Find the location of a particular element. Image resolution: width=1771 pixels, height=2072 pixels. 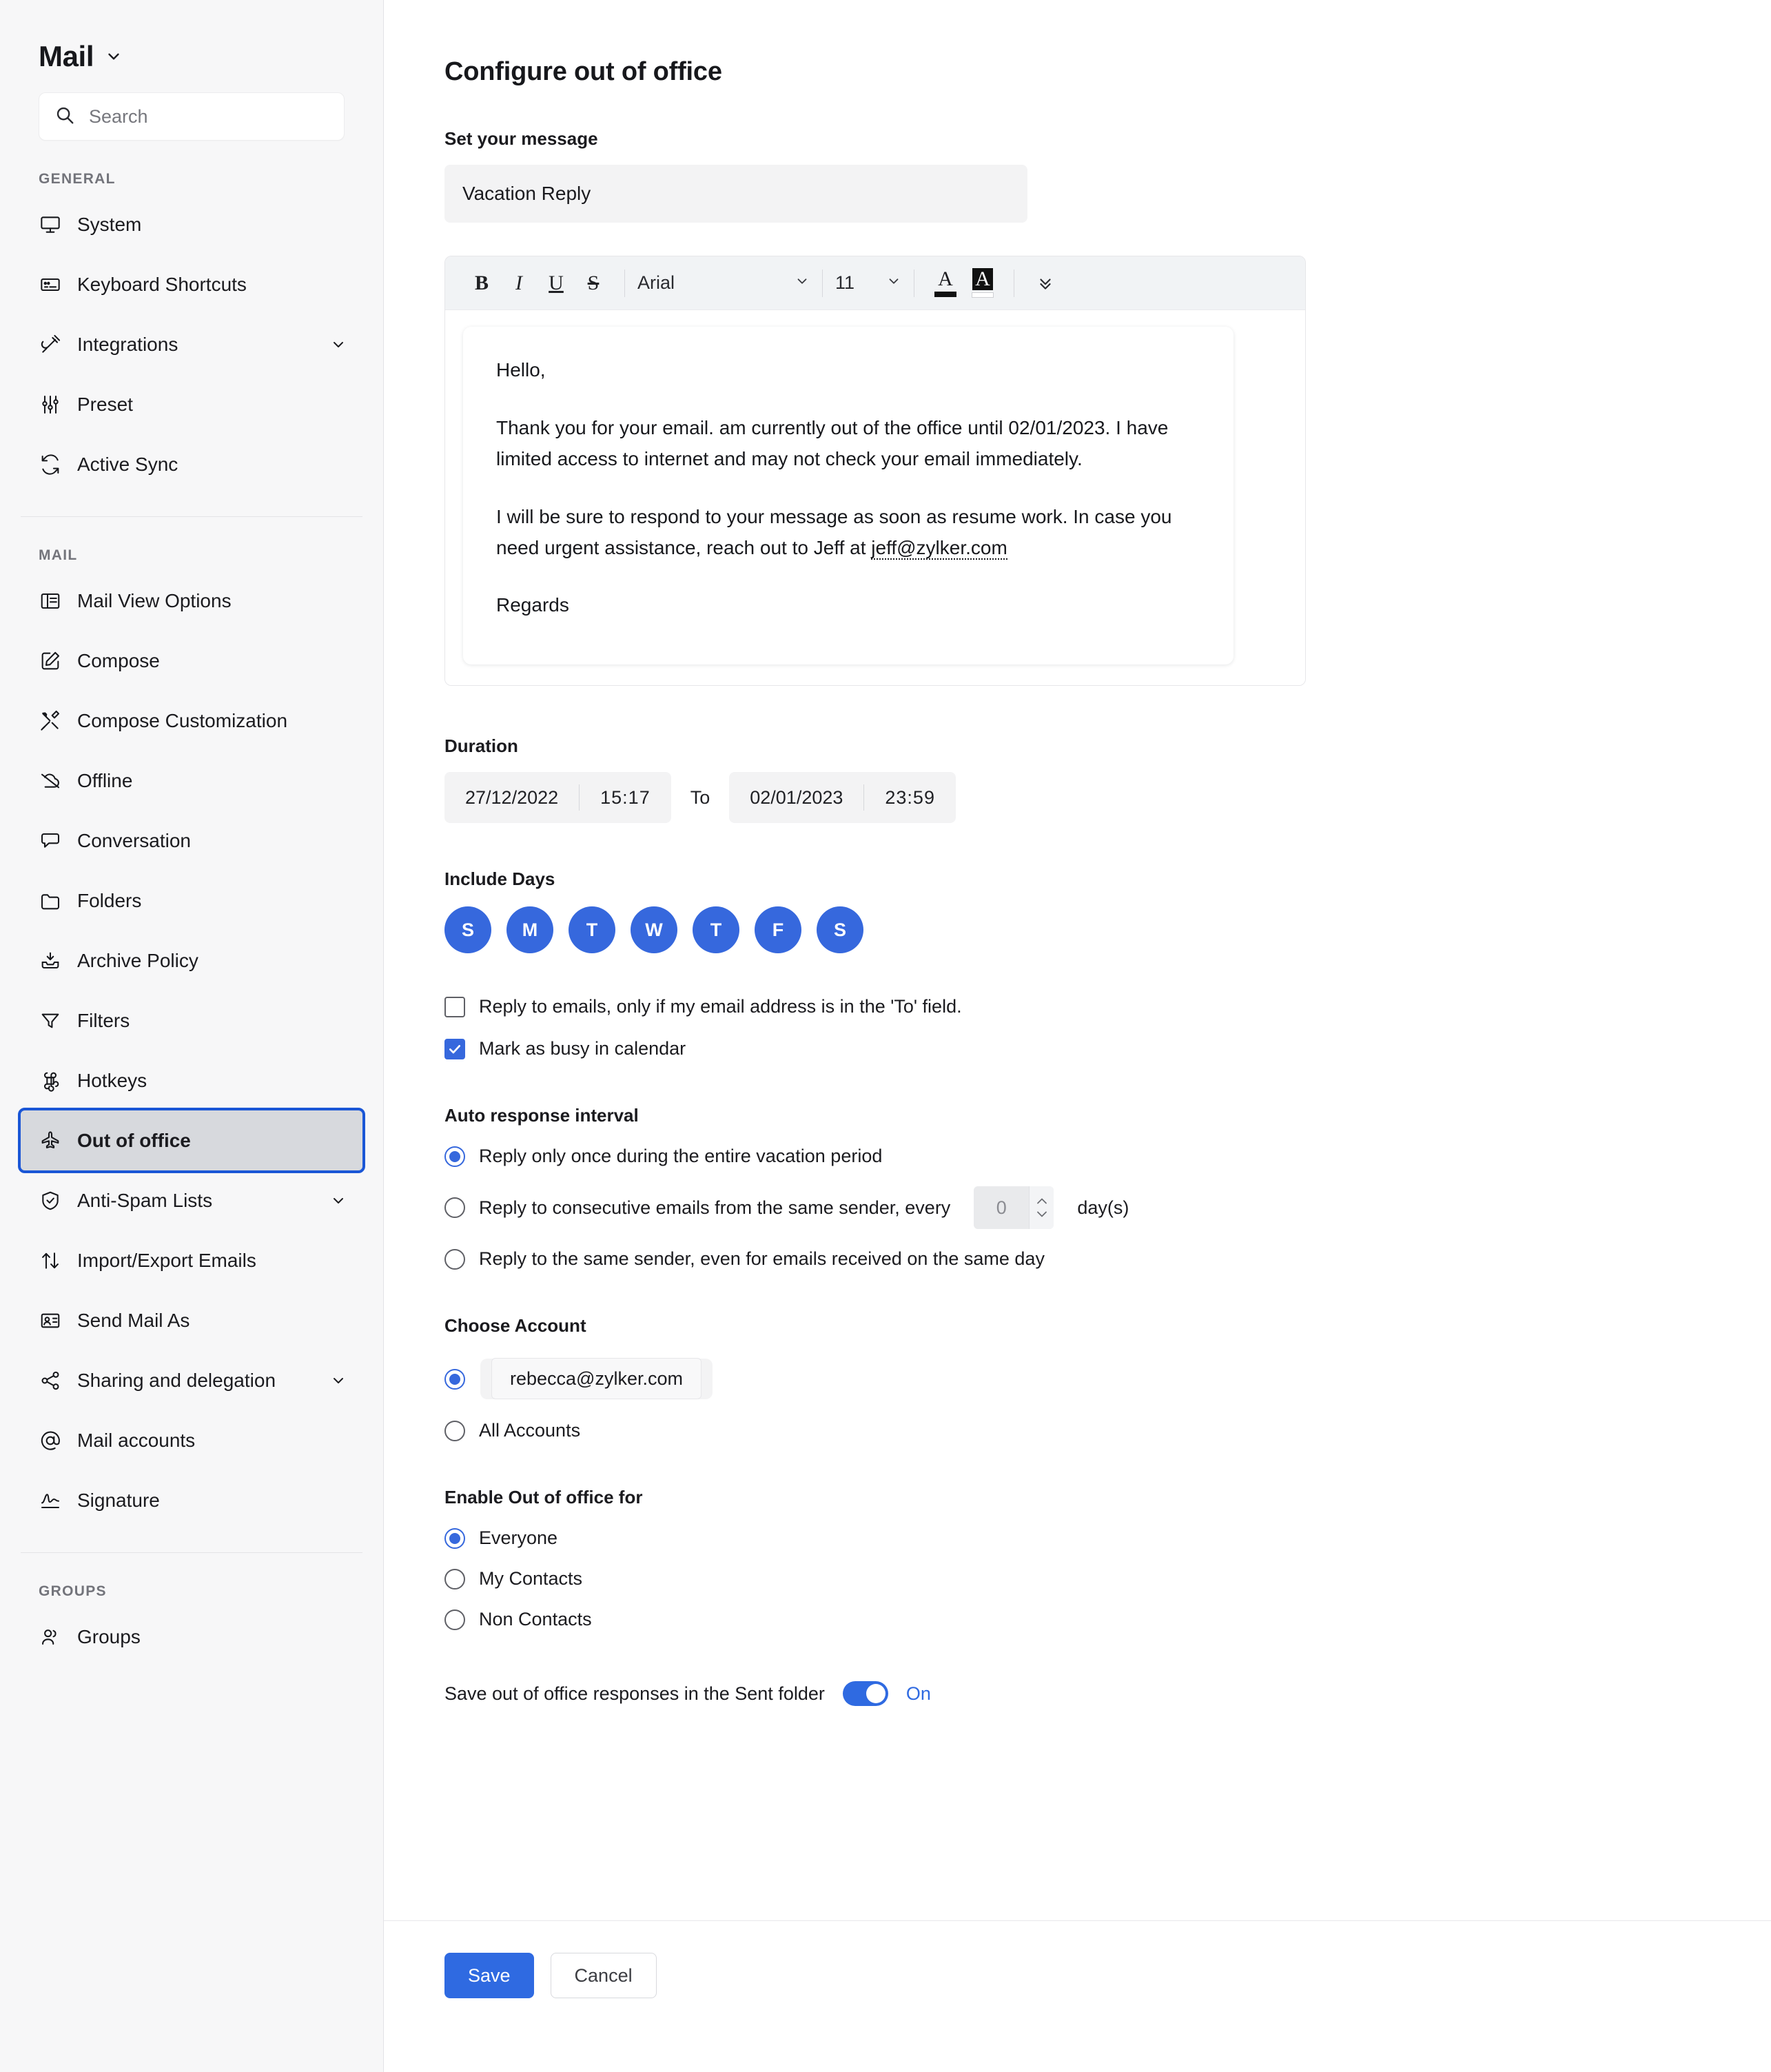

day-pill-1: M is located at coordinates (529, 930).